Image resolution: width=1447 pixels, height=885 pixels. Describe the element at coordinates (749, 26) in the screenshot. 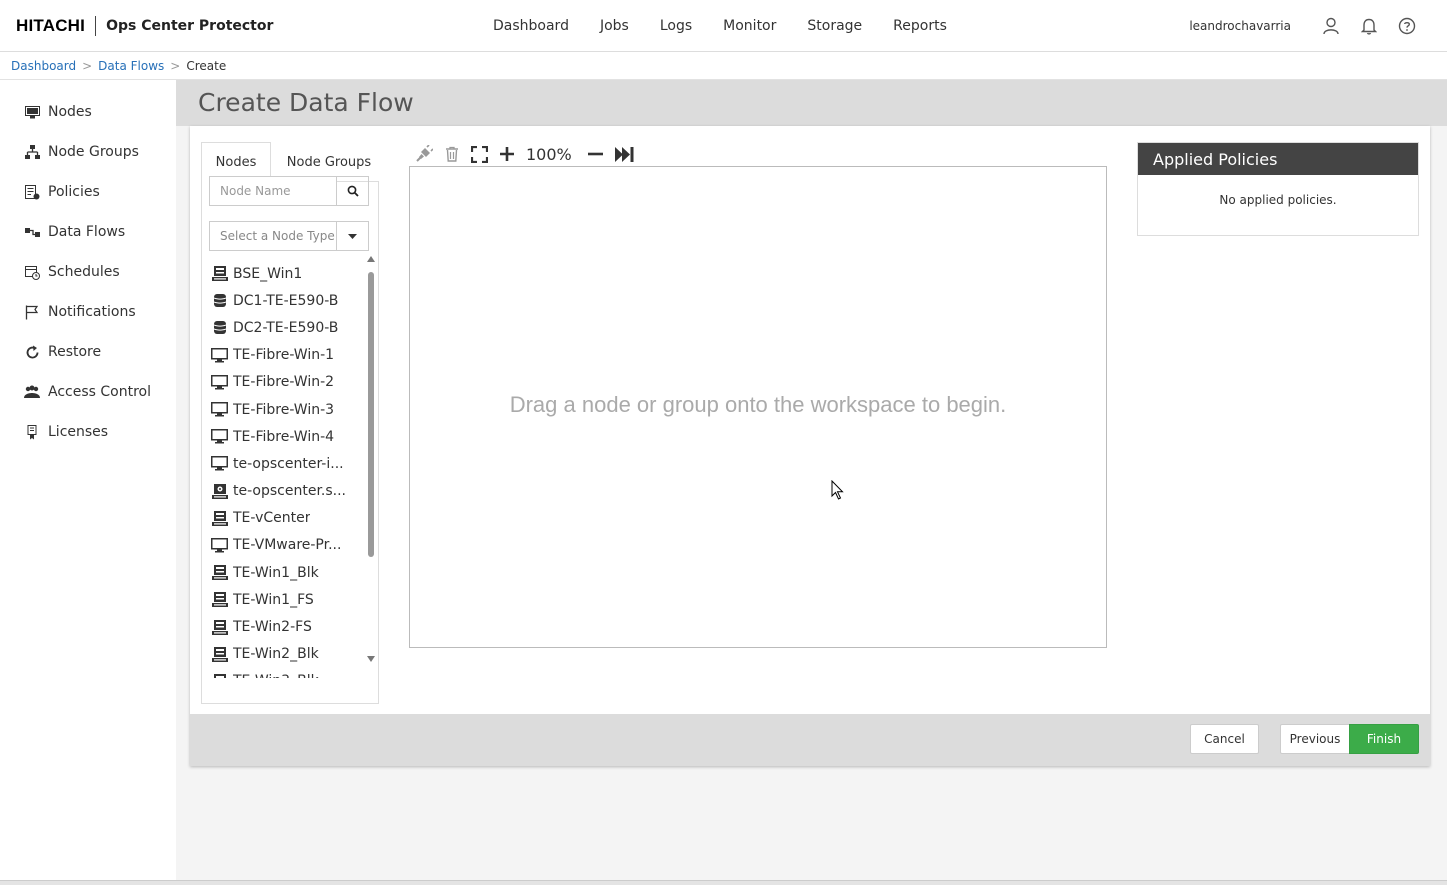

I see `nav-monitor: Monitor` at that location.